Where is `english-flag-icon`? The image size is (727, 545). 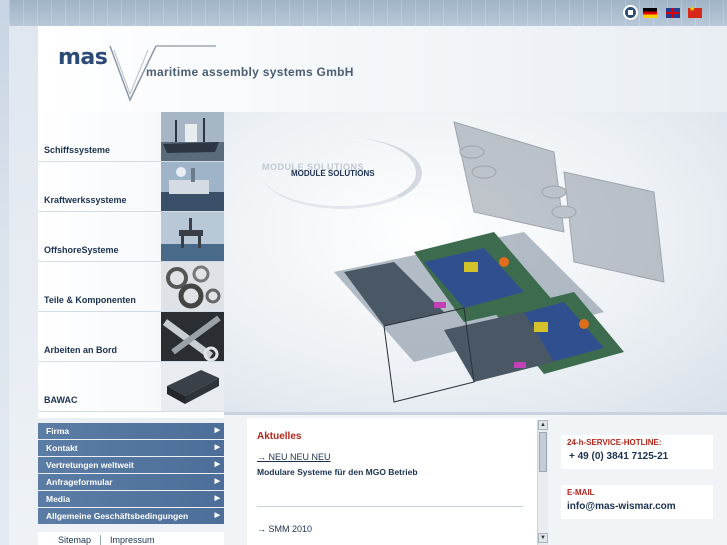 english-flag-icon is located at coordinates (673, 13).